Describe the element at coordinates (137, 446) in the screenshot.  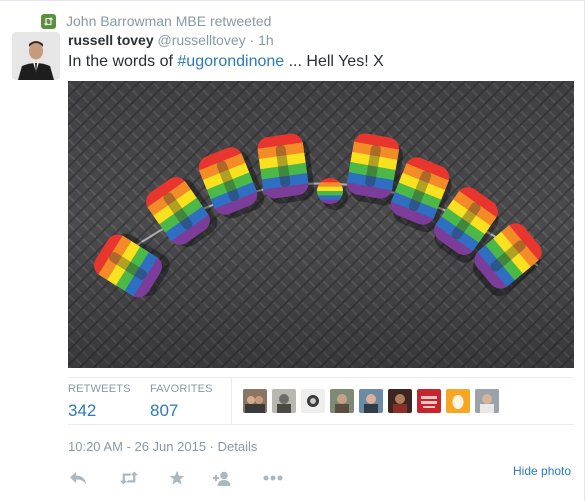
I see `timestamp: 10:20 AM - 26 Jun 2015` at that location.